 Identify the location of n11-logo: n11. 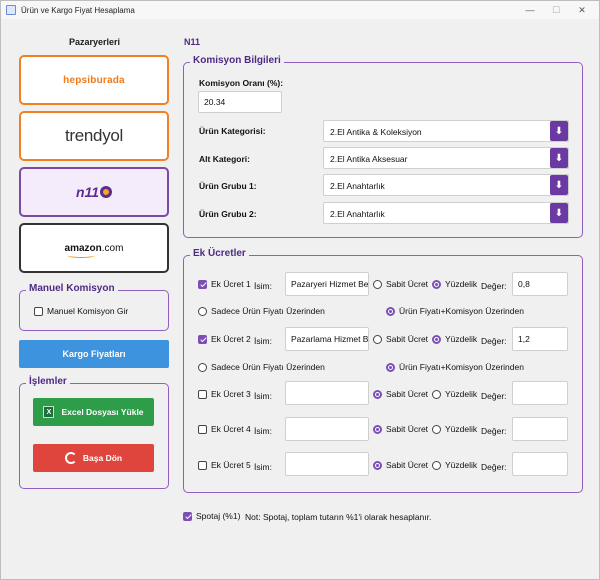
(94, 192).